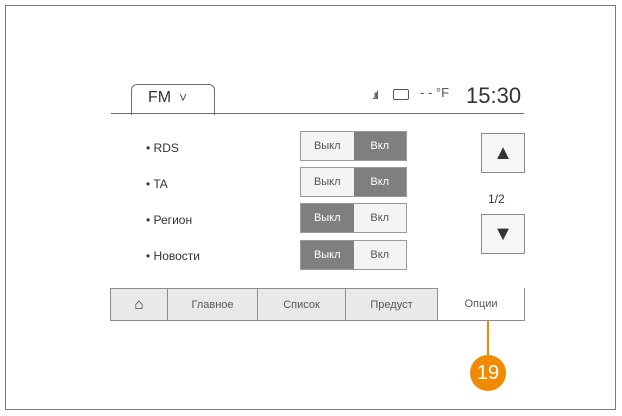  What do you see at coordinates (301, 304) in the screenshot?
I see `tab-list: Список` at bounding box center [301, 304].